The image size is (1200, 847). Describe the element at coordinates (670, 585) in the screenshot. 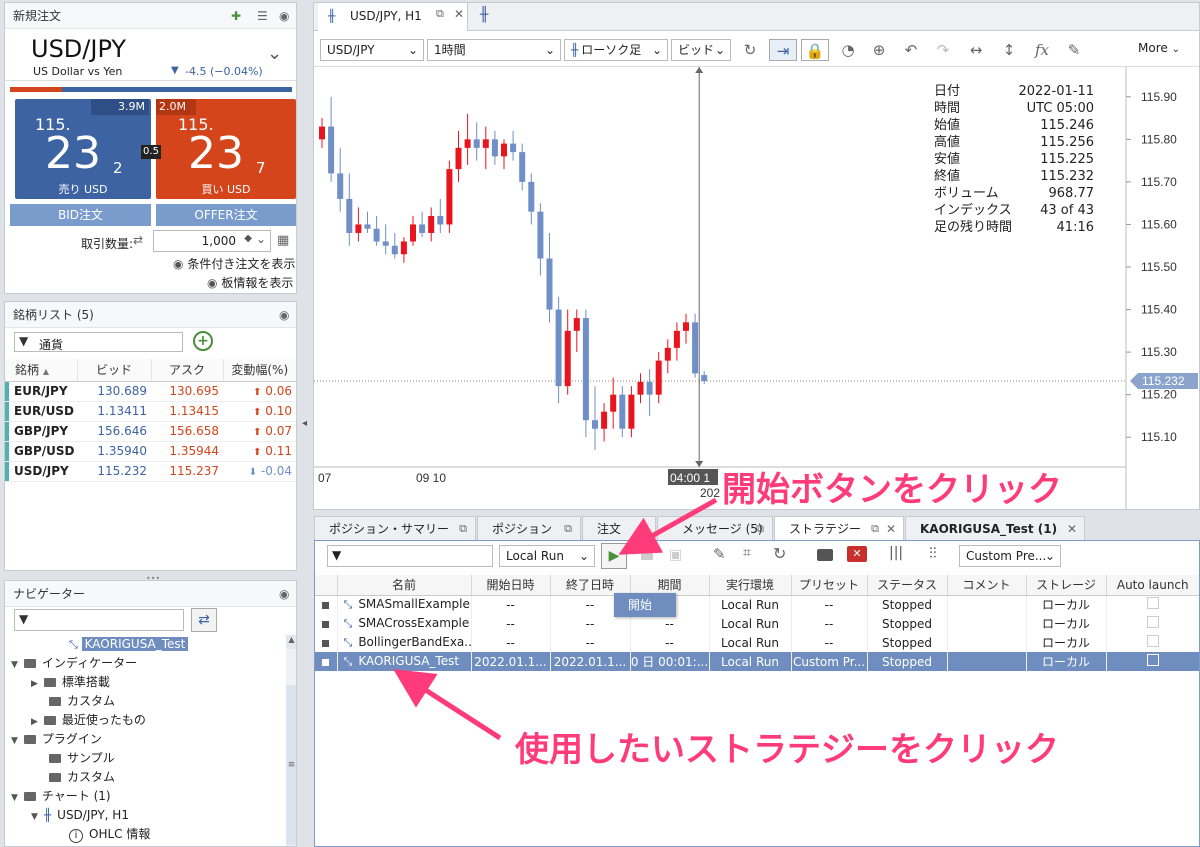

I see `col-duration: 期間` at that location.